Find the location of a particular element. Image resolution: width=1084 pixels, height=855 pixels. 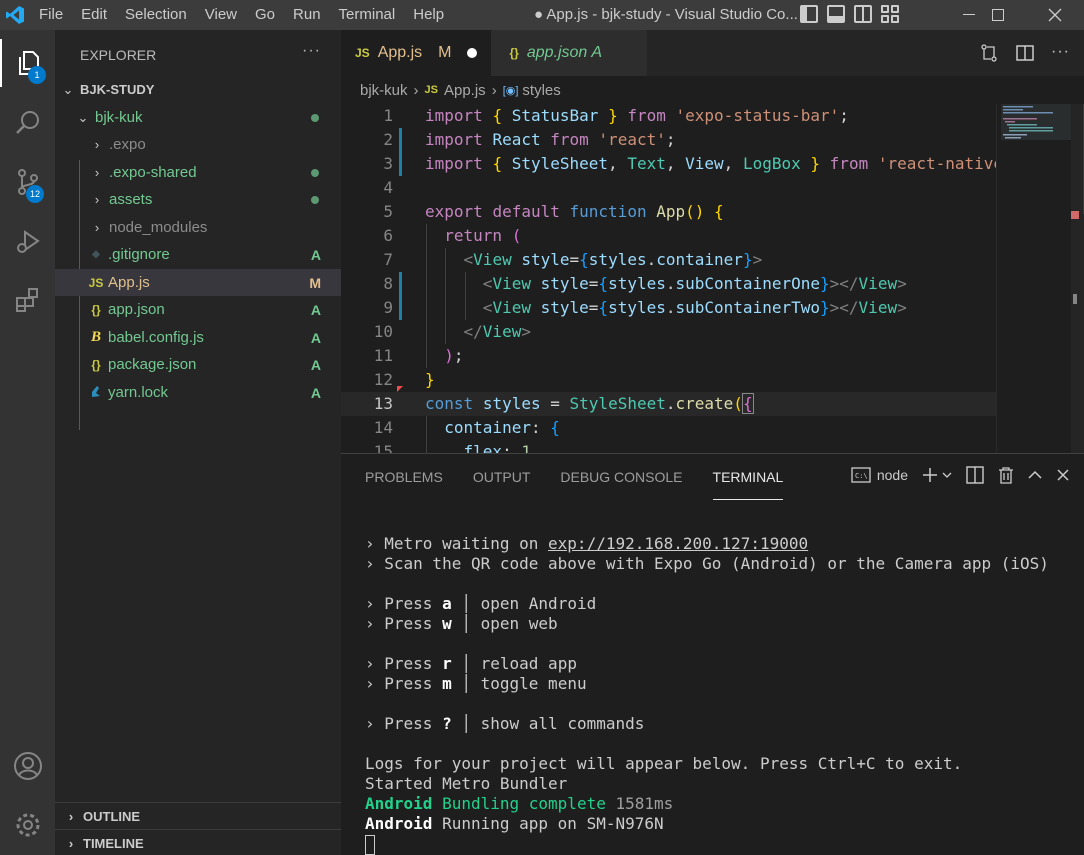

extensions-icon is located at coordinates (26, 300).